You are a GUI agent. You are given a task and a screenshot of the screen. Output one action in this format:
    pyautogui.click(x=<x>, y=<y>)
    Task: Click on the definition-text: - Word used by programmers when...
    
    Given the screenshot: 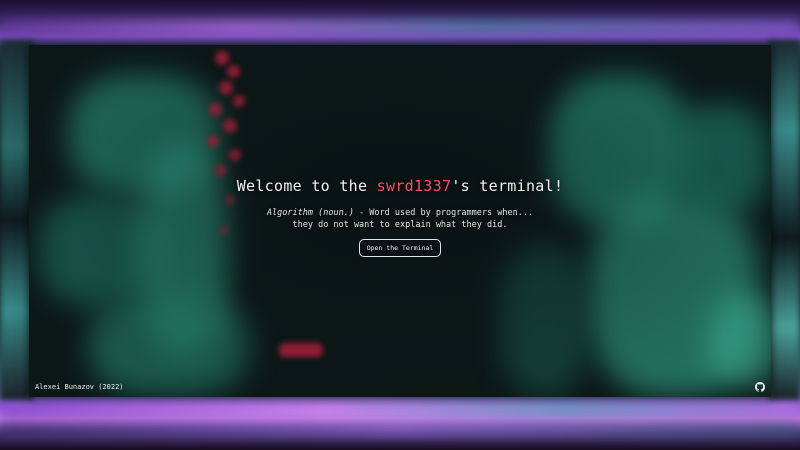 What is the action you would take?
    pyautogui.click(x=443, y=213)
    